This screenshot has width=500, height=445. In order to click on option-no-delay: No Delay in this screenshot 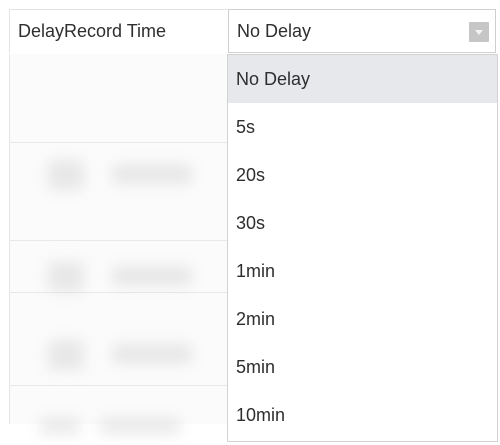, I will do `click(362, 79)`.